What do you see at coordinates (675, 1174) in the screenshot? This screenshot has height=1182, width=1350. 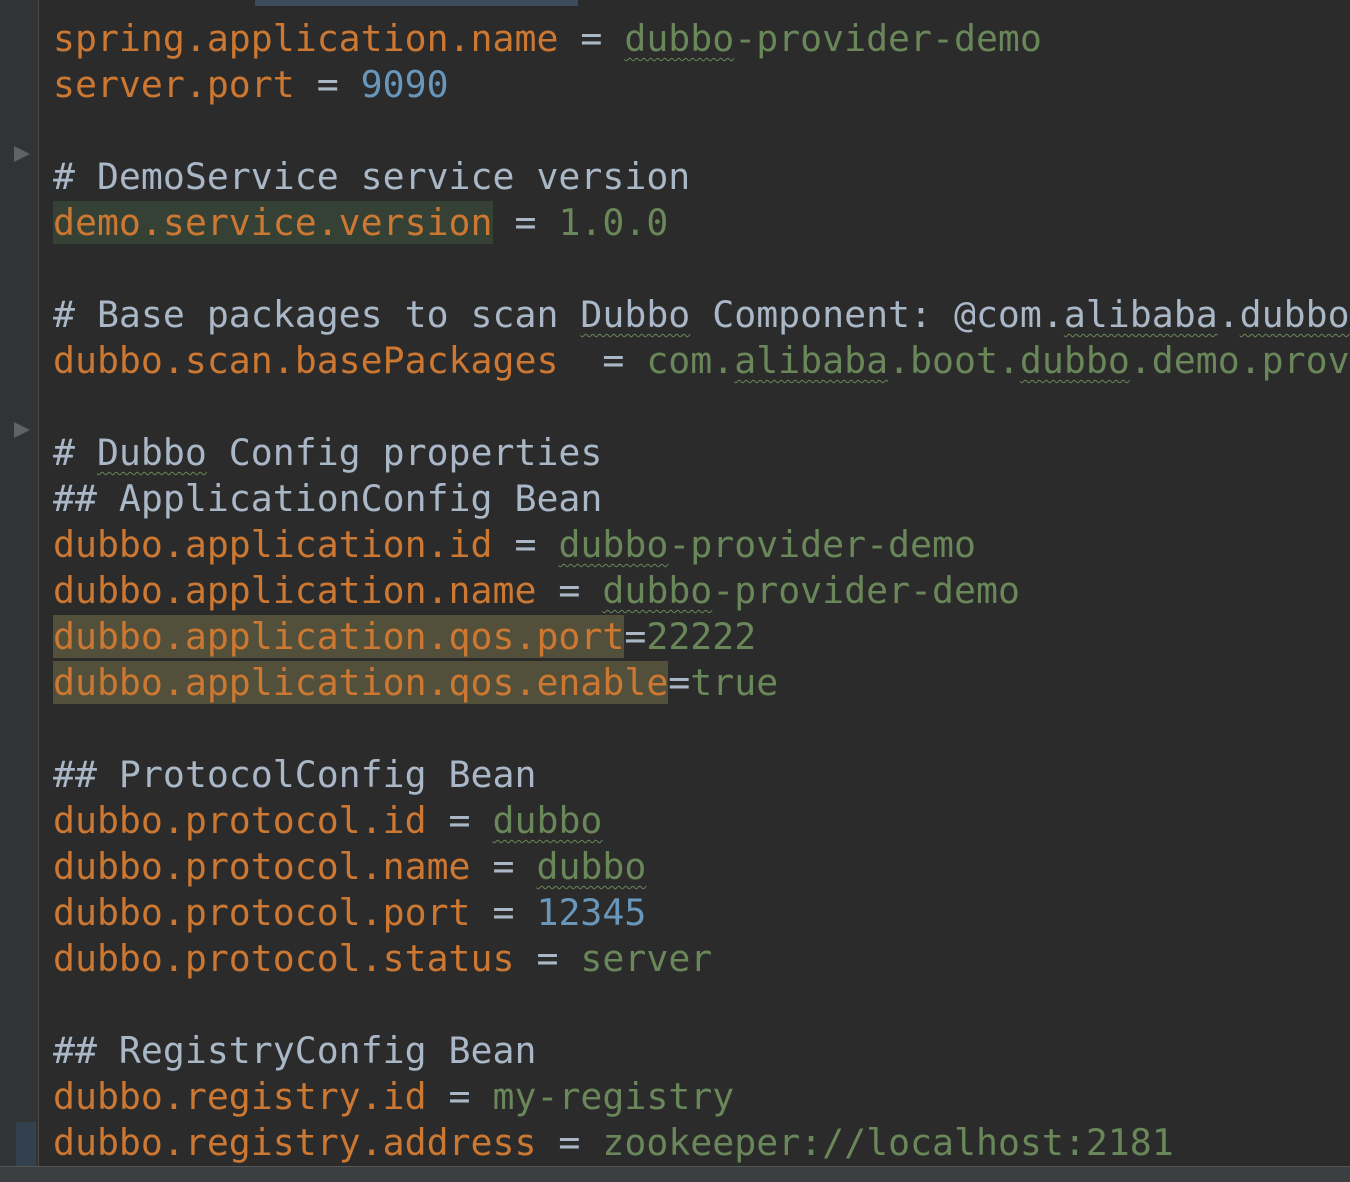 I see `status-bar` at bounding box center [675, 1174].